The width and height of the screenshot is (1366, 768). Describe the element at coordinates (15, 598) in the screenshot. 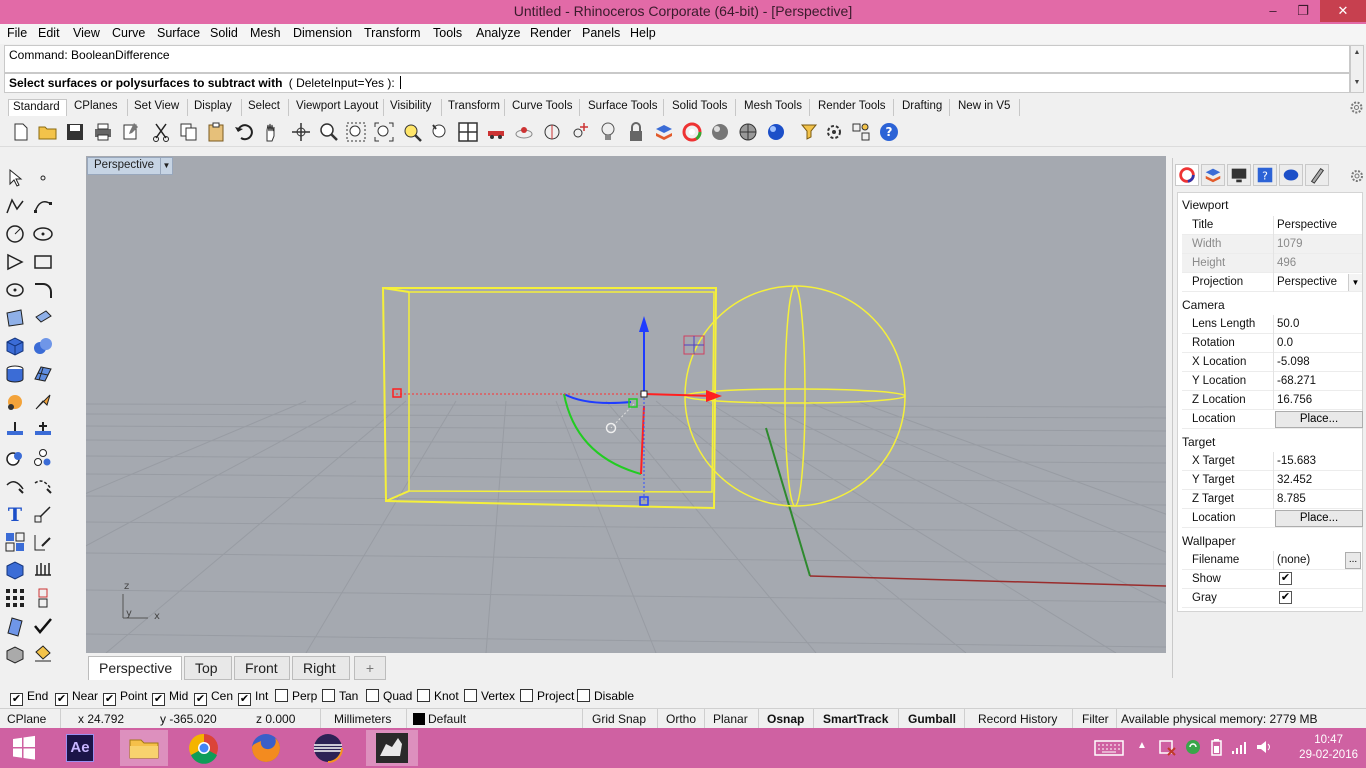

I see `array-icon` at that location.